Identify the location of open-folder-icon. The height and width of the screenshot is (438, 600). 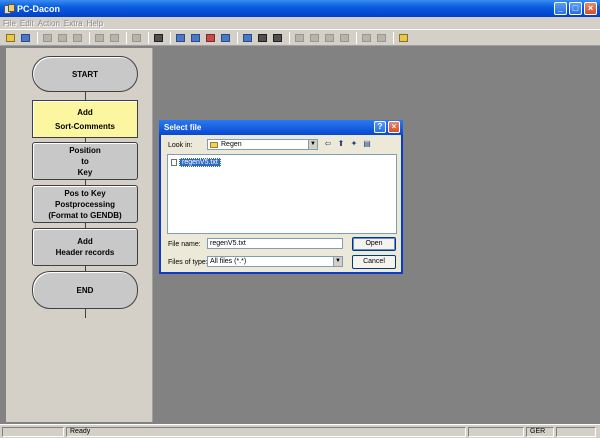
(10, 38).